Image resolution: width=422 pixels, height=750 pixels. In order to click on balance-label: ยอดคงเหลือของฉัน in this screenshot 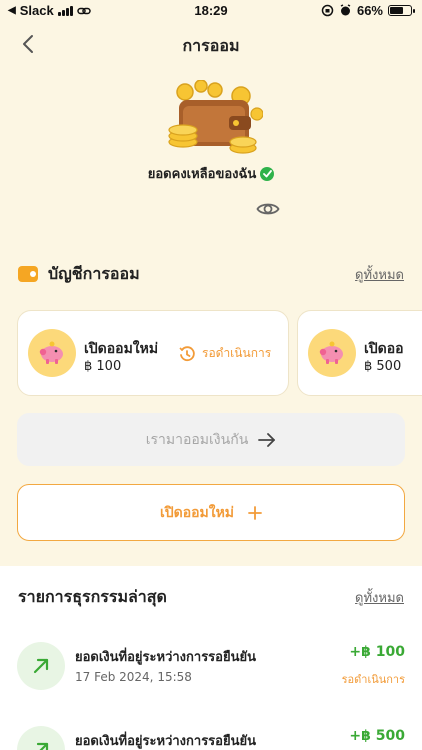, I will do `click(202, 174)`.